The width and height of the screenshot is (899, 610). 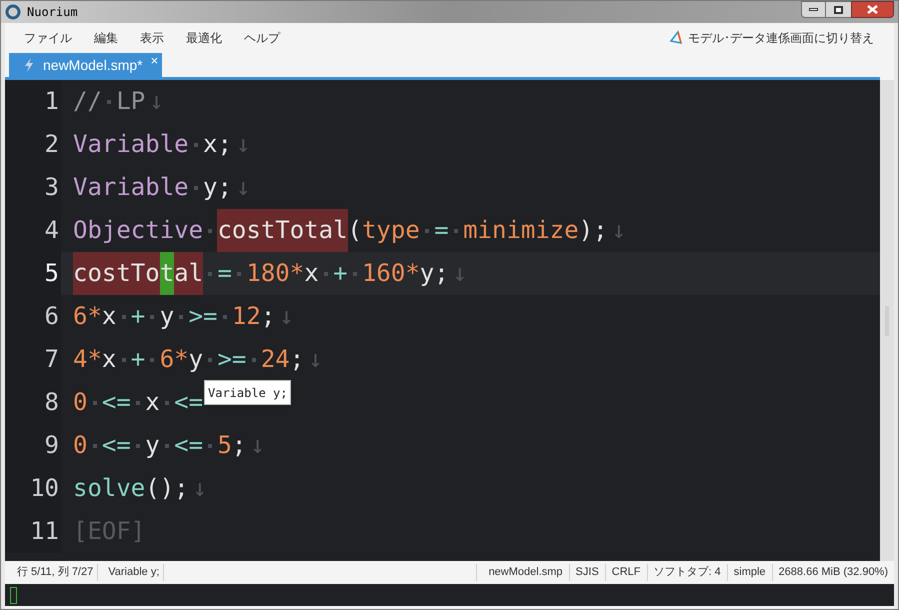 What do you see at coordinates (391, 230) in the screenshot?
I see `code-token: type` at bounding box center [391, 230].